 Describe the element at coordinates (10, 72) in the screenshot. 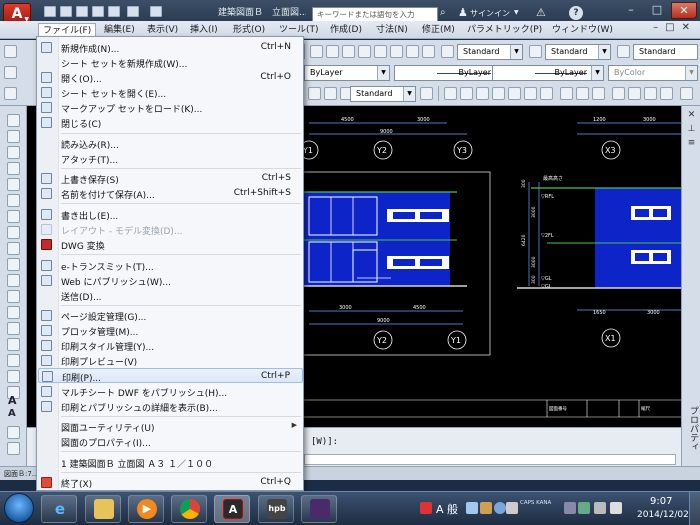

I see `layer-icon` at that location.